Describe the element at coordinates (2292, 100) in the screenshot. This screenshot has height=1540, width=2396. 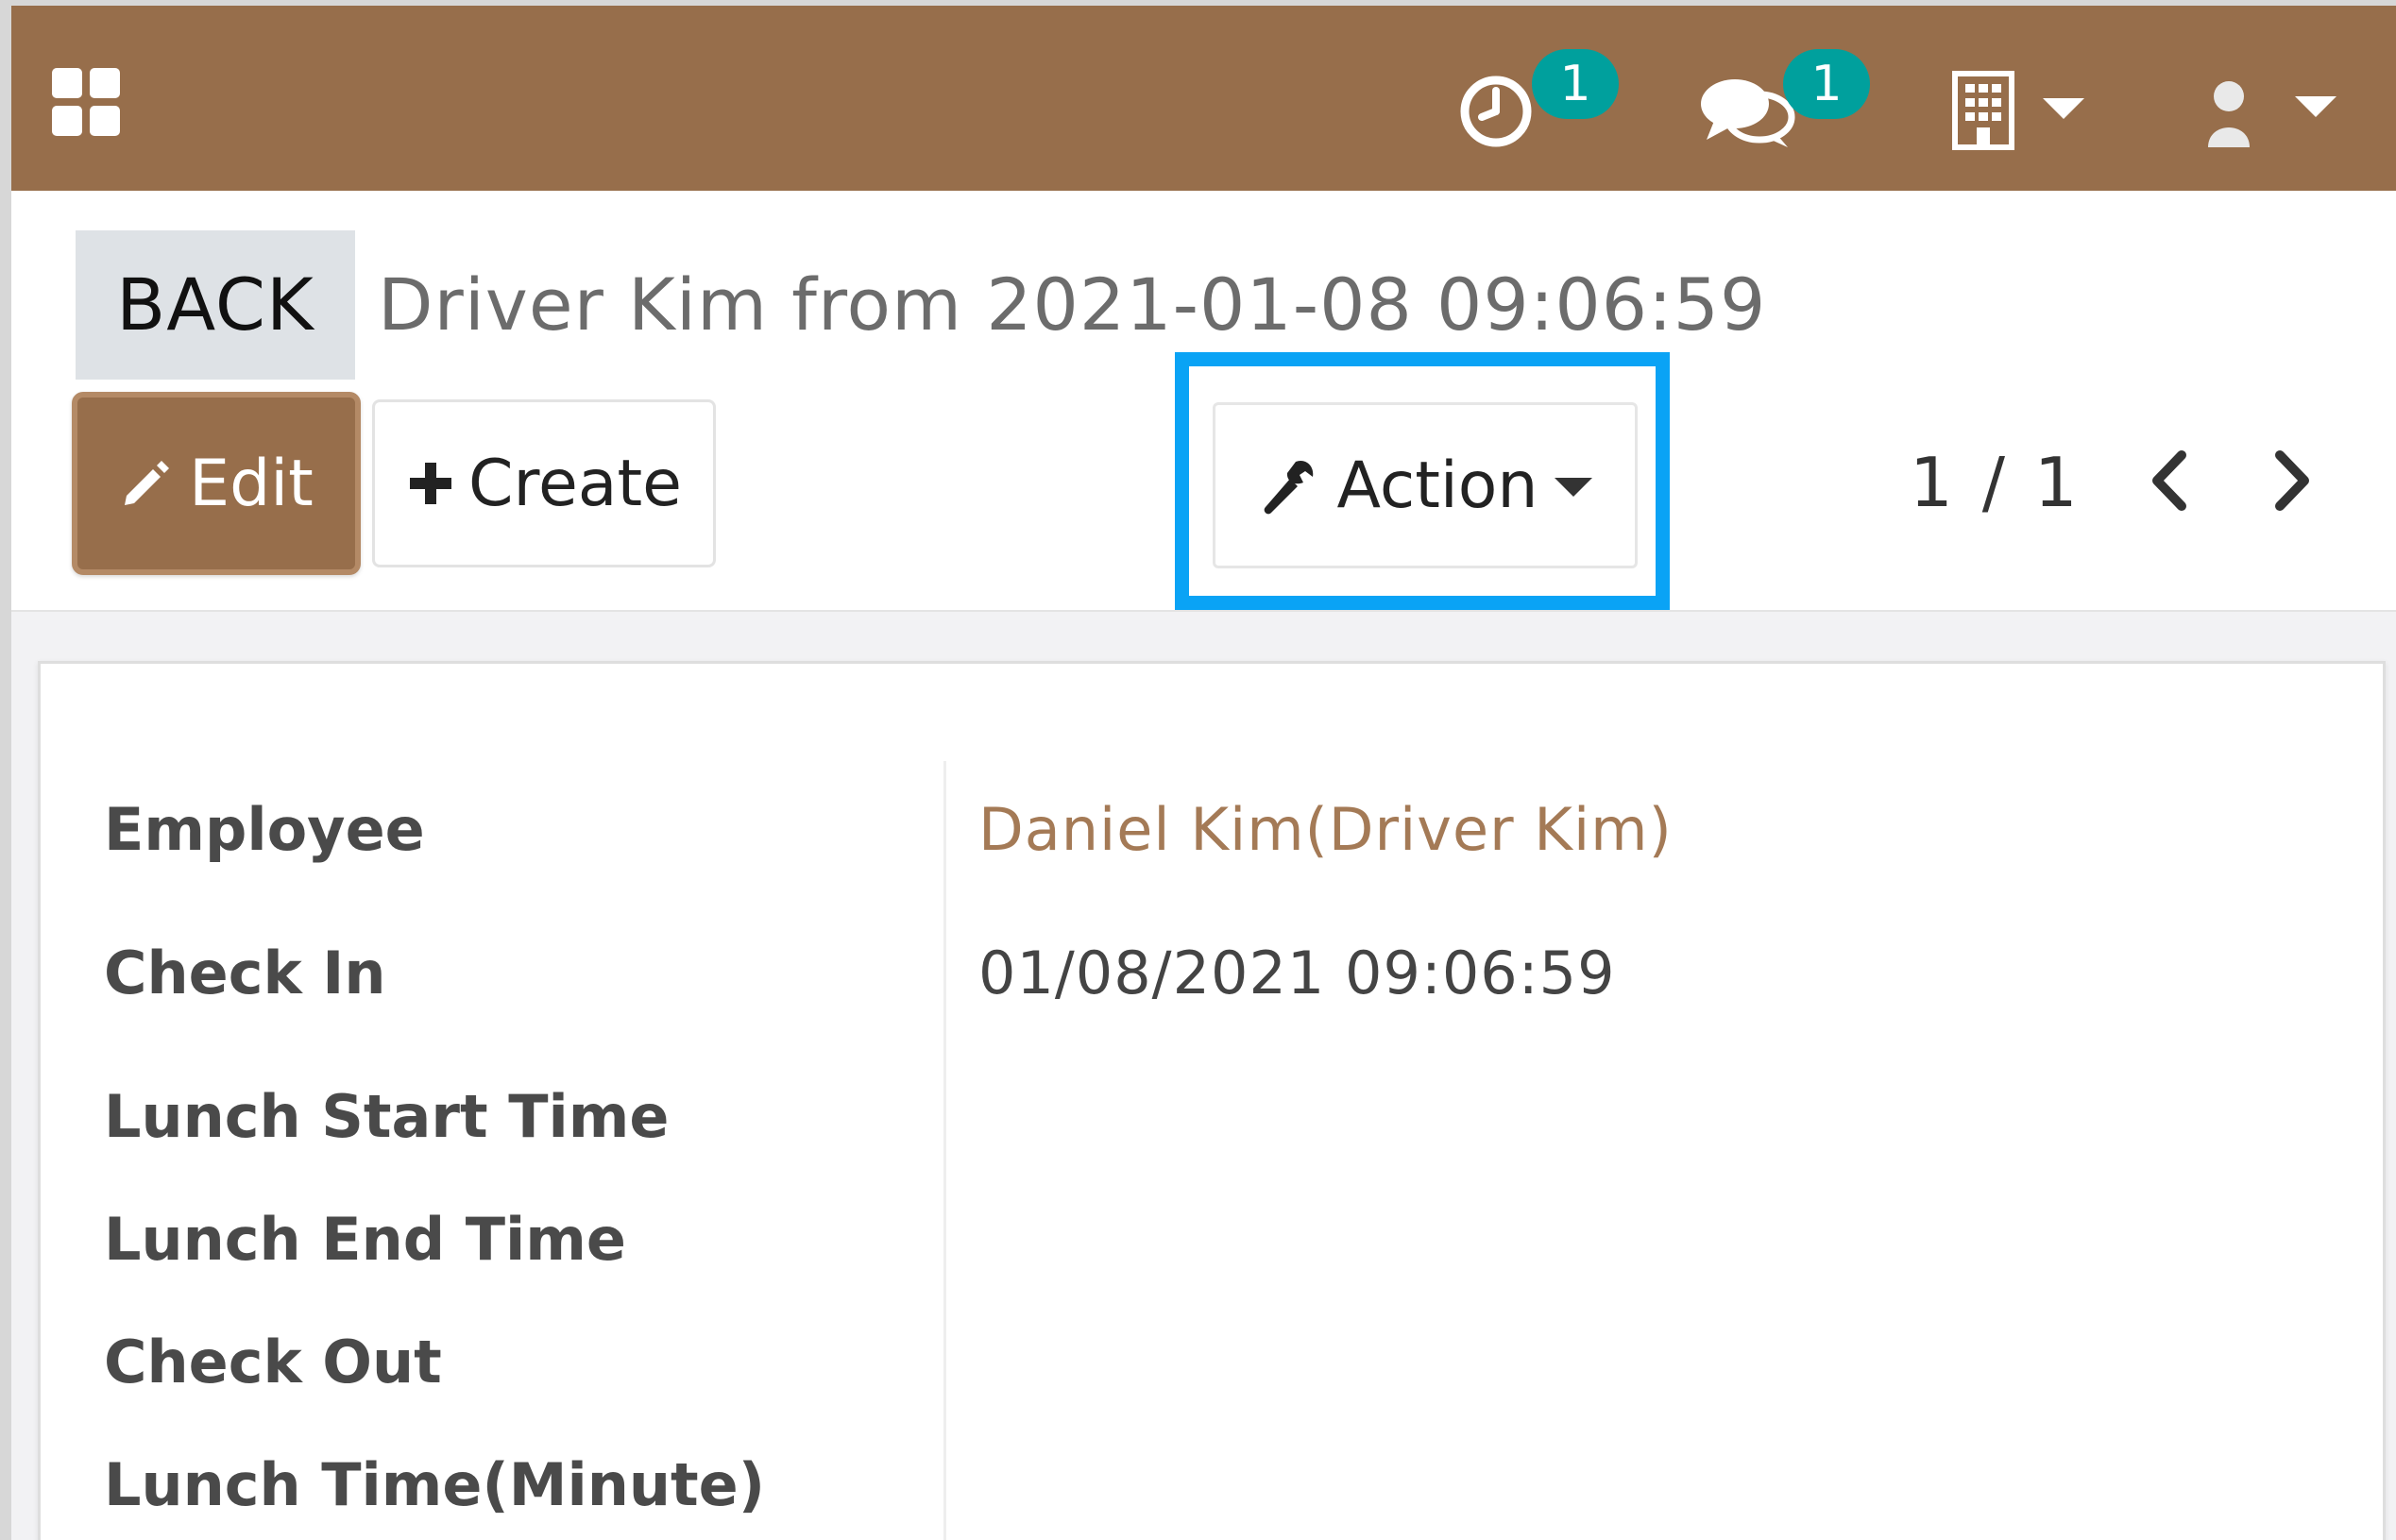
I see `user-menu` at that location.